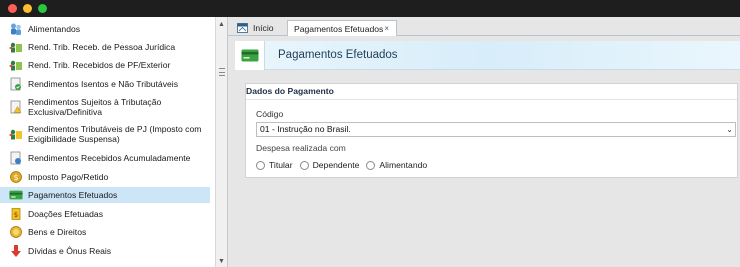  What do you see at coordinates (16, 107) in the screenshot?
I see `document-warning-icon` at bounding box center [16, 107].